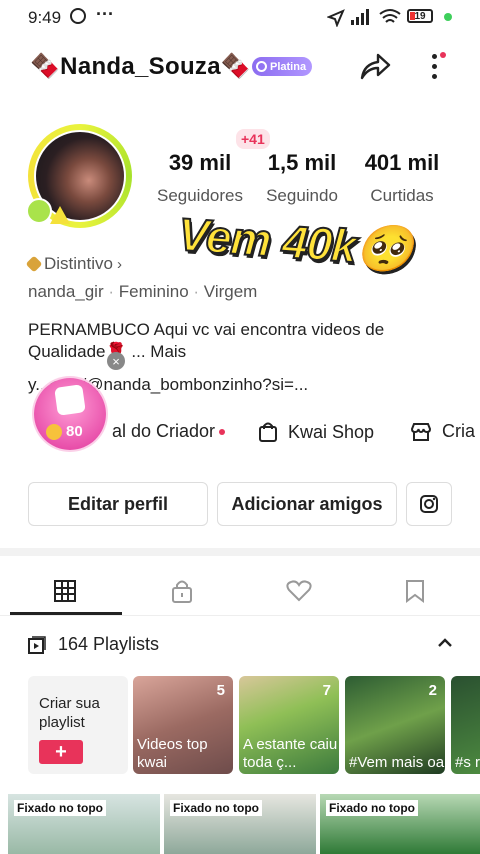  I want to click on handle: nanda_gir, so click(66, 291).